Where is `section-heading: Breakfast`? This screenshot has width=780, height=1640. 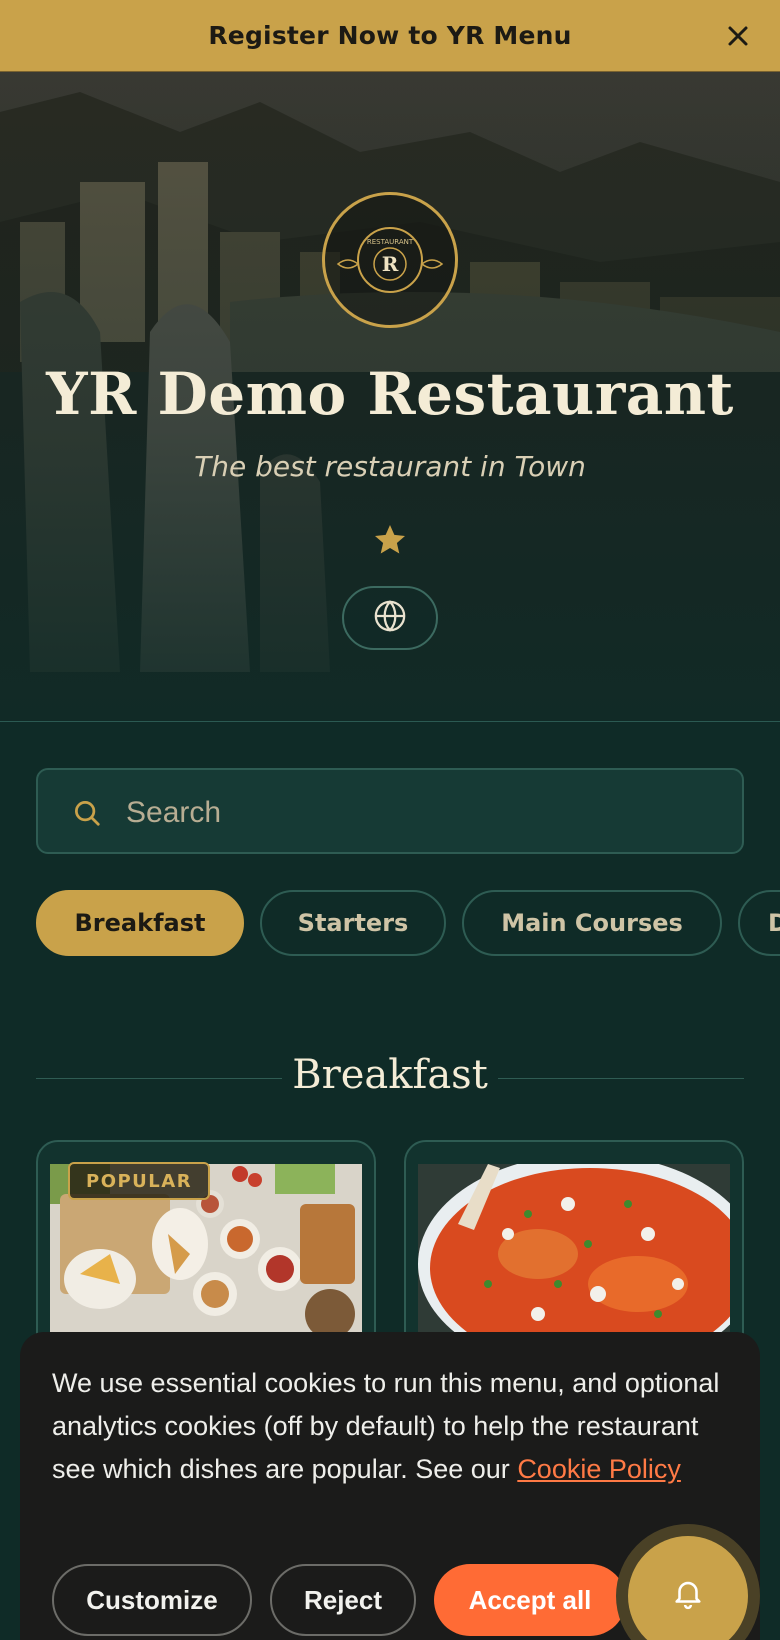 section-heading: Breakfast is located at coordinates (390, 1078).